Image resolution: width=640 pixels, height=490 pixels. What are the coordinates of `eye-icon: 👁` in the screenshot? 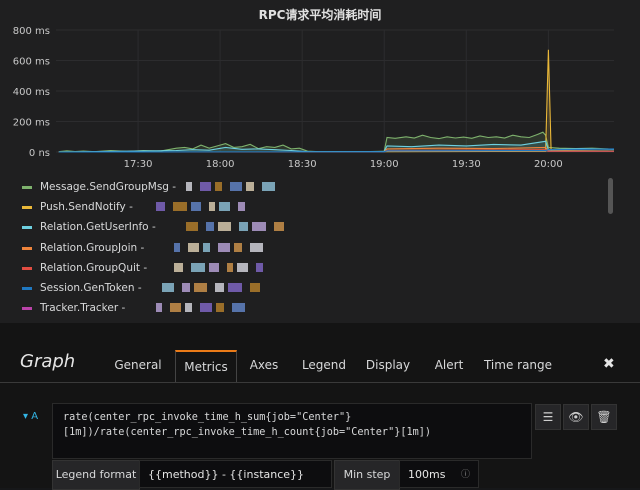 It's located at (576, 417).